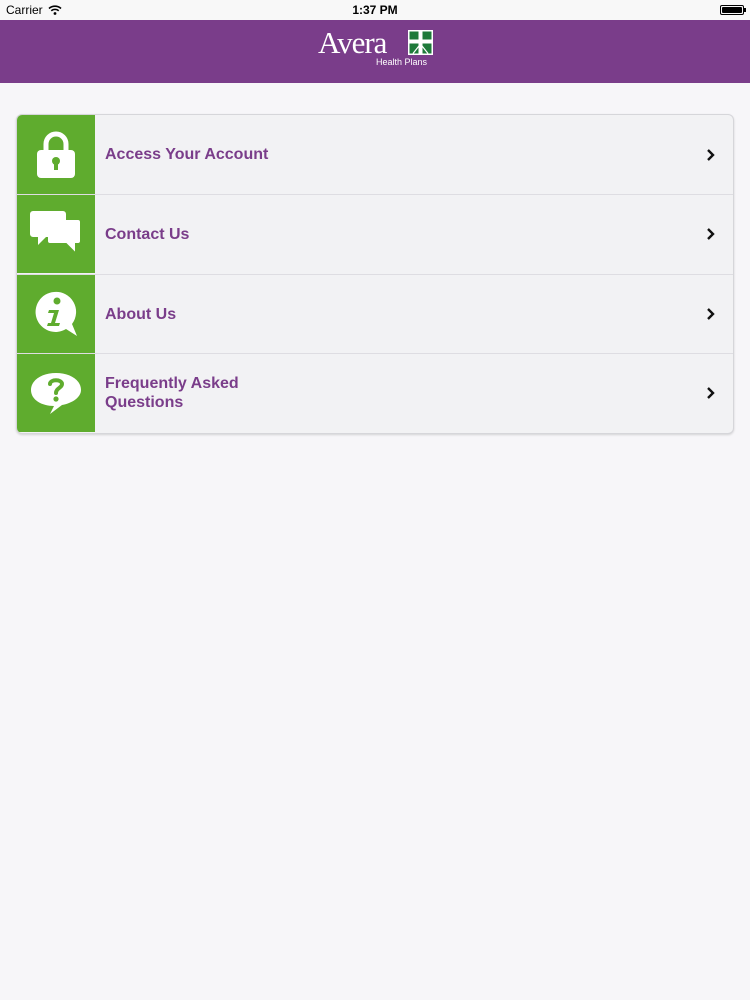 This screenshot has width=750, height=1000. I want to click on menu-item-faq: Frequently Asked Questions, so click(375, 392).